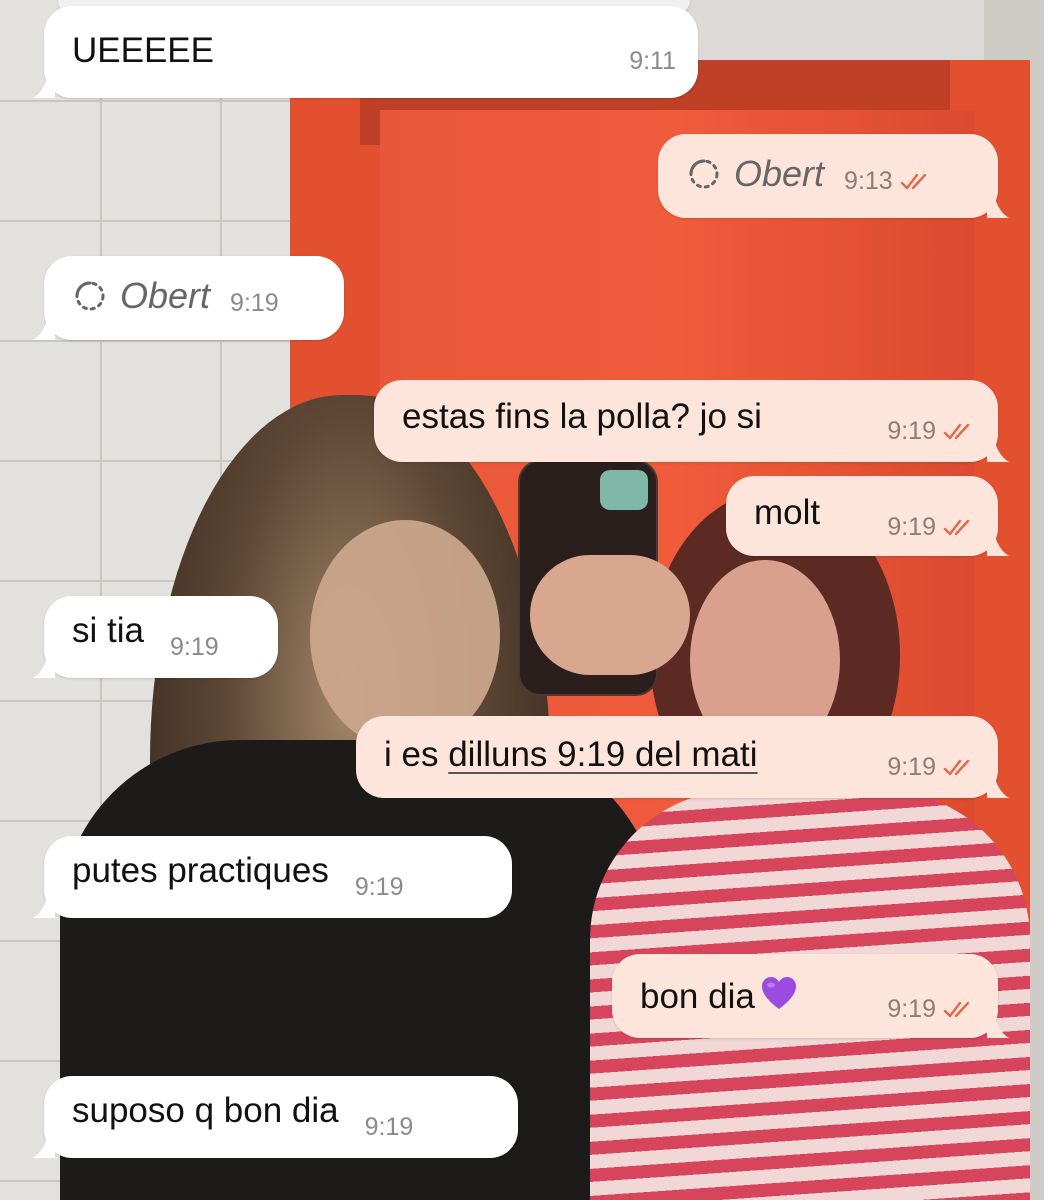 This screenshot has width=1044, height=1200. Describe the element at coordinates (610, 615) in the screenshot. I see `wallpaper-hand` at that location.